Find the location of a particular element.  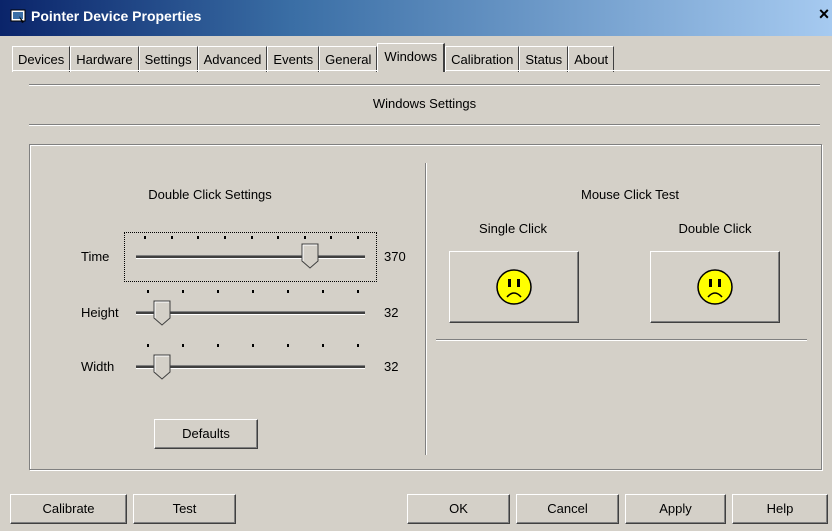

height-value: 32 is located at coordinates (391, 312).